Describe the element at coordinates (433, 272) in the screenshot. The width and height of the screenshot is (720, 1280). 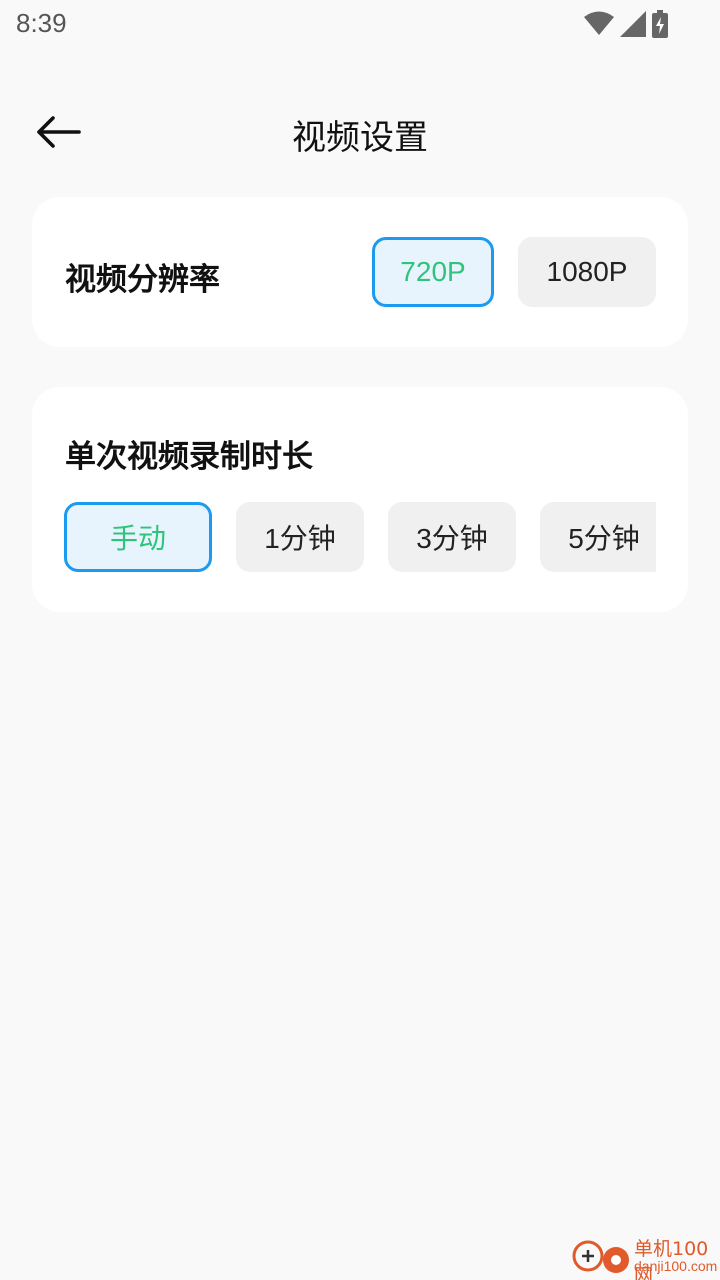
I see `resolution-option-720p: 720P` at that location.